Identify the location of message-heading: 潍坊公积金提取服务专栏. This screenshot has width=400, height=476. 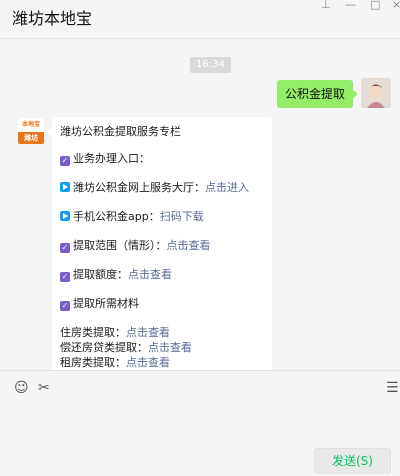
(120, 131).